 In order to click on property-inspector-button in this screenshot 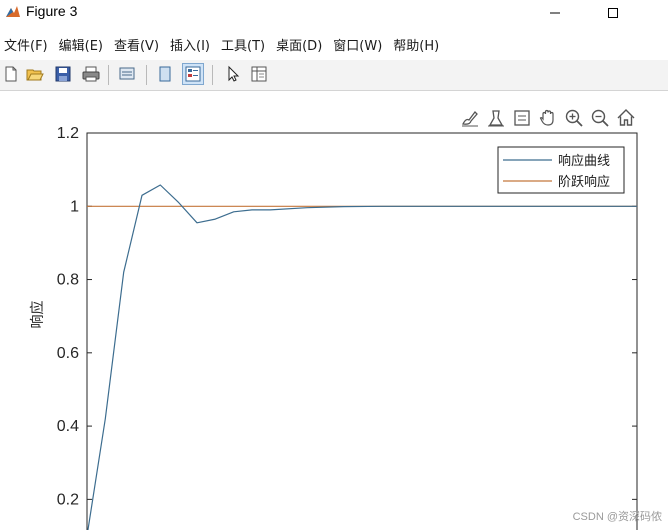, I will do `click(259, 74)`.